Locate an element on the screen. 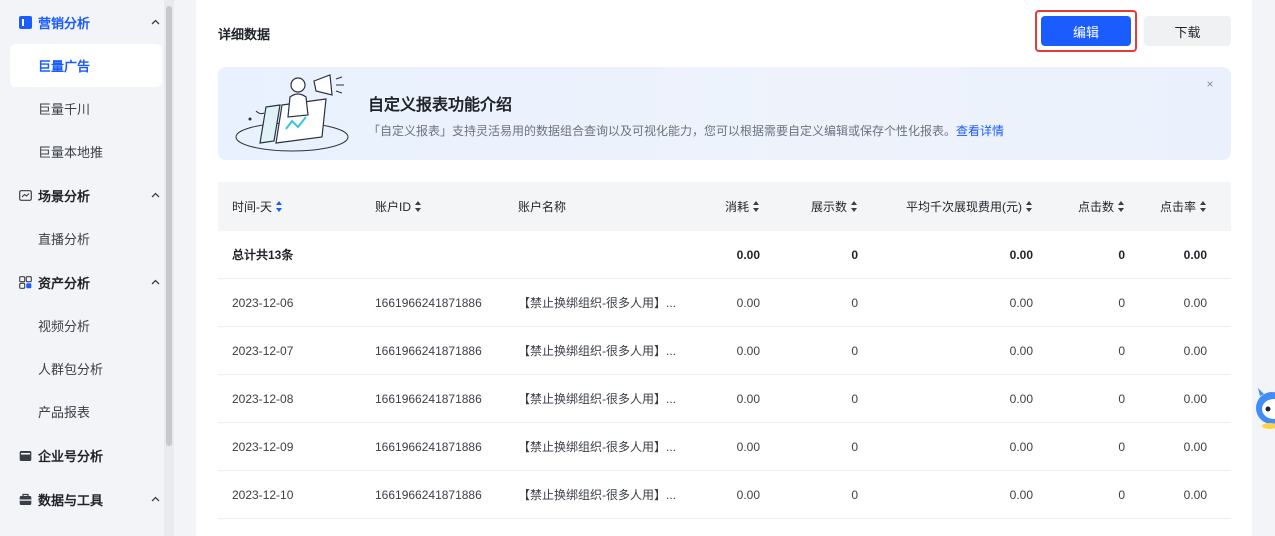 This screenshot has height=536, width=1275. col-header-cpm: 平均千次展现费用(元) is located at coordinates (945, 206).